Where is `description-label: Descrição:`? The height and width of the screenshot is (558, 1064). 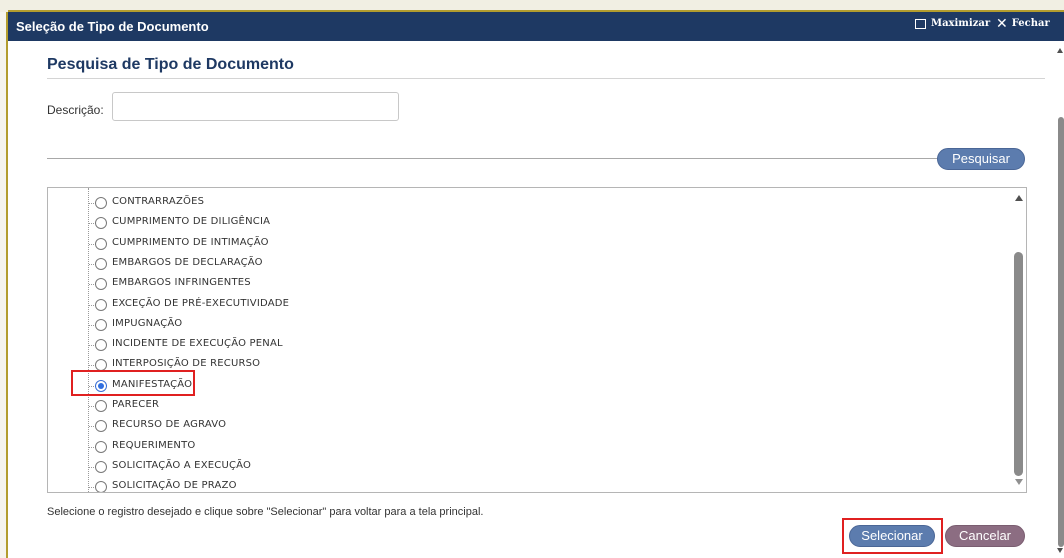 description-label: Descrição: is located at coordinates (75, 110).